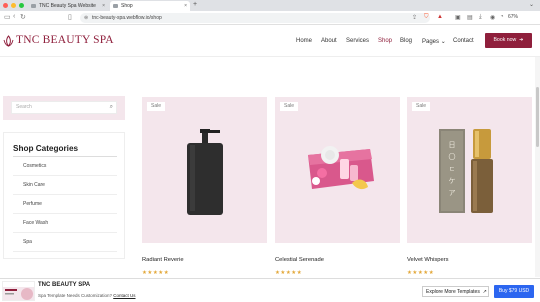 Image resolution: width=540 pixels, height=302 pixels. Describe the element at coordinates (426, 17) in the screenshot. I see `brave-shield-icon: ⛉` at that location.